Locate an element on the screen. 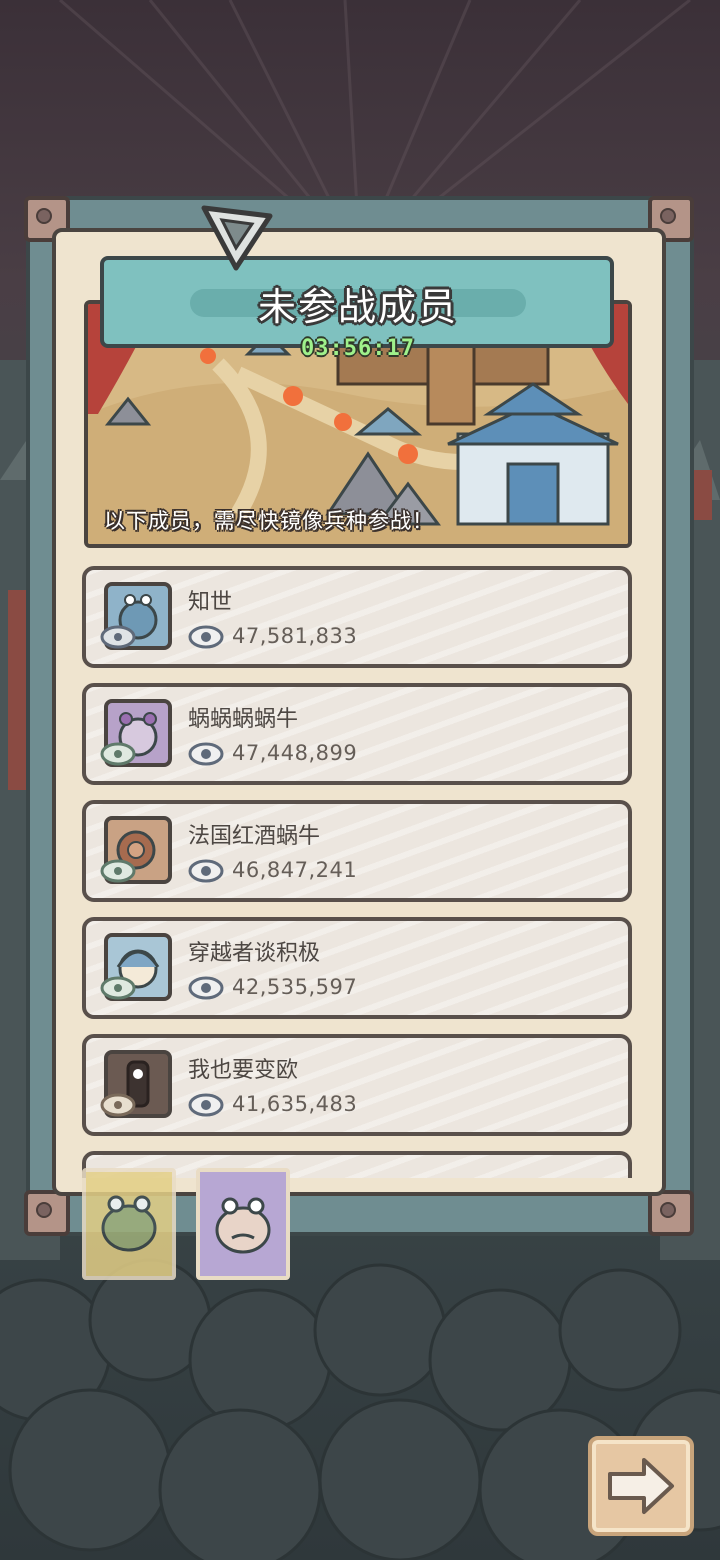 The height and width of the screenshot is (1560, 720). member-views: 47,581,833 is located at coordinates (295, 636).